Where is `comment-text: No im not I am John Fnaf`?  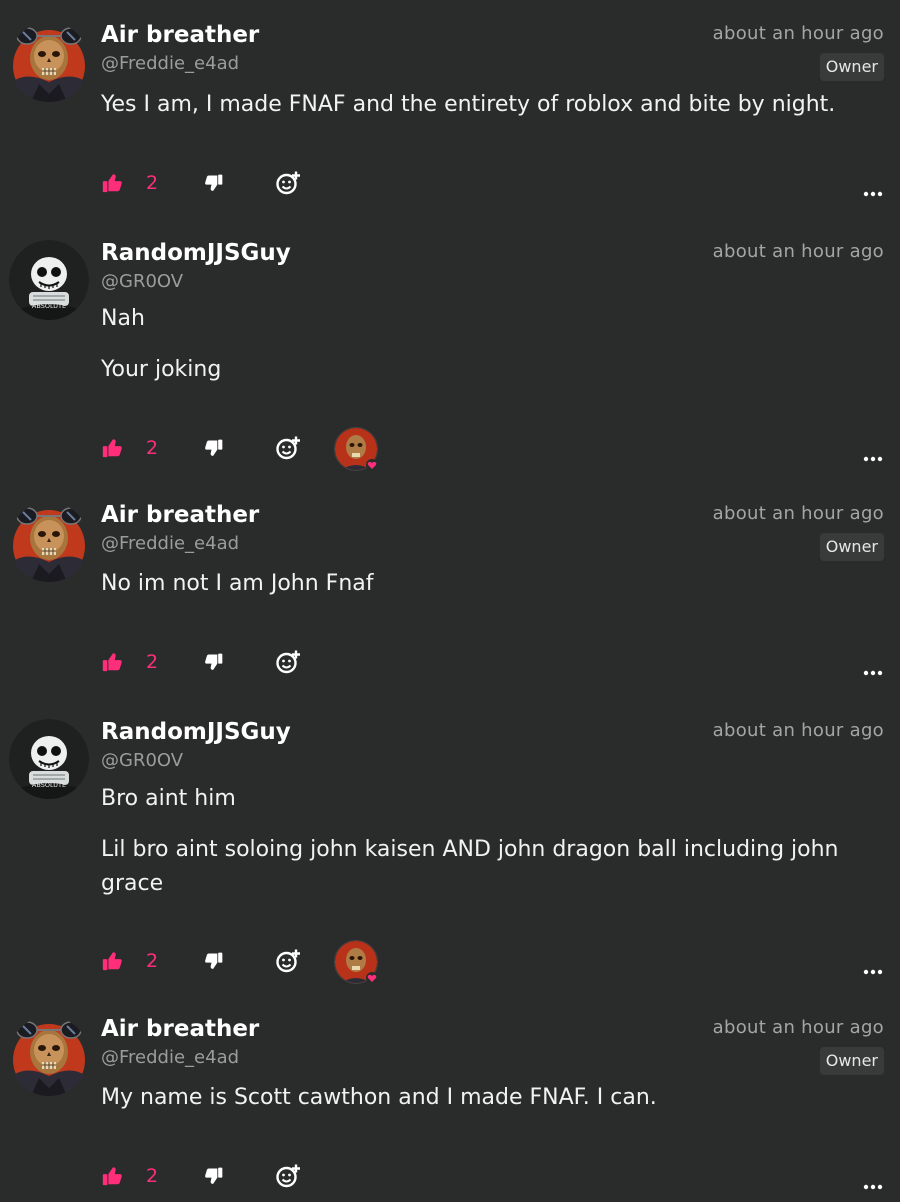 comment-text: No im not I am John Fnaf is located at coordinates (237, 583).